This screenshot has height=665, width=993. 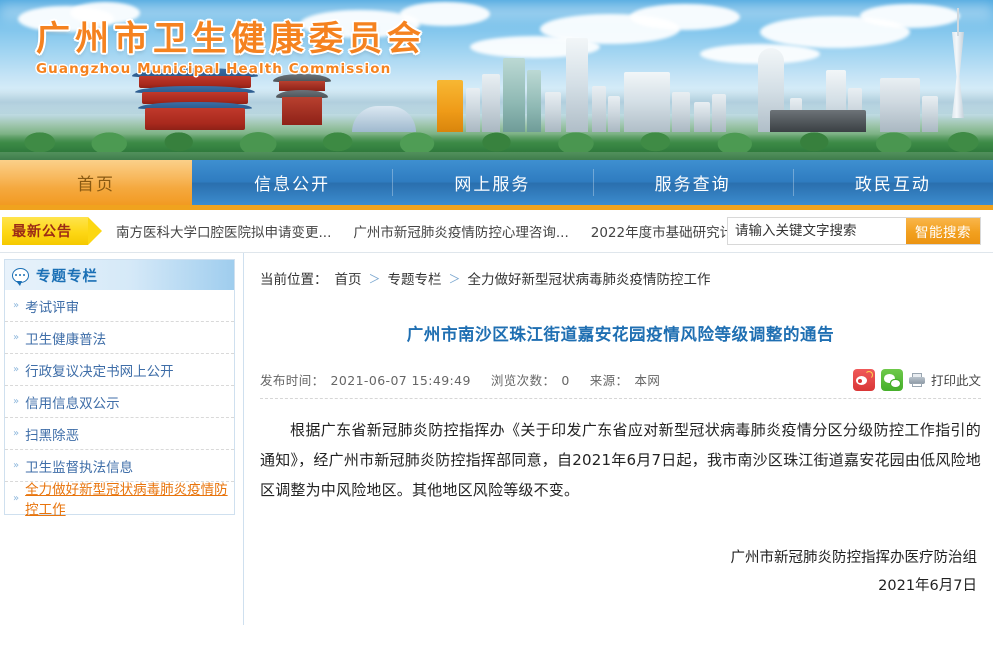 What do you see at coordinates (523, 380) in the screenshot?
I see `views-label: 浏览次数：` at bounding box center [523, 380].